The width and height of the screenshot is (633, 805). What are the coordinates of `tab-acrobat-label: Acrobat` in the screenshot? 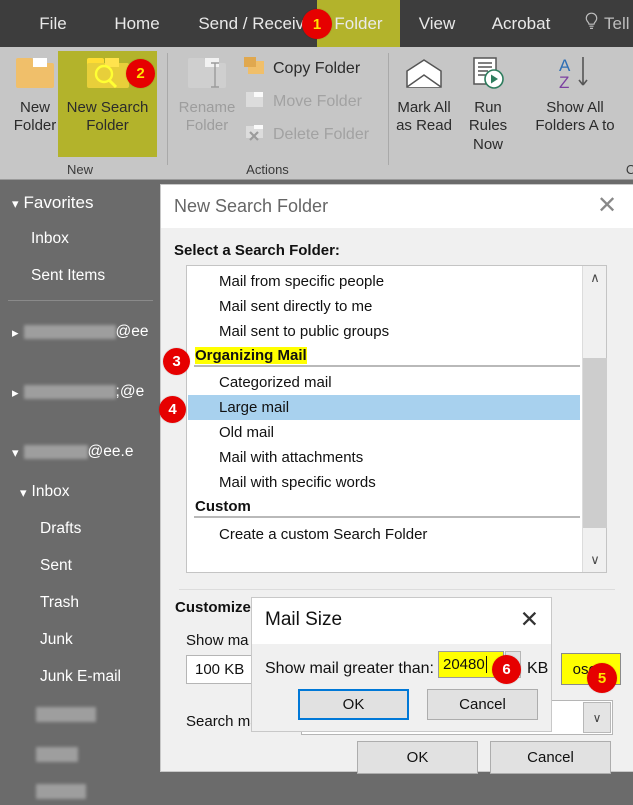 It's located at (521, 23).